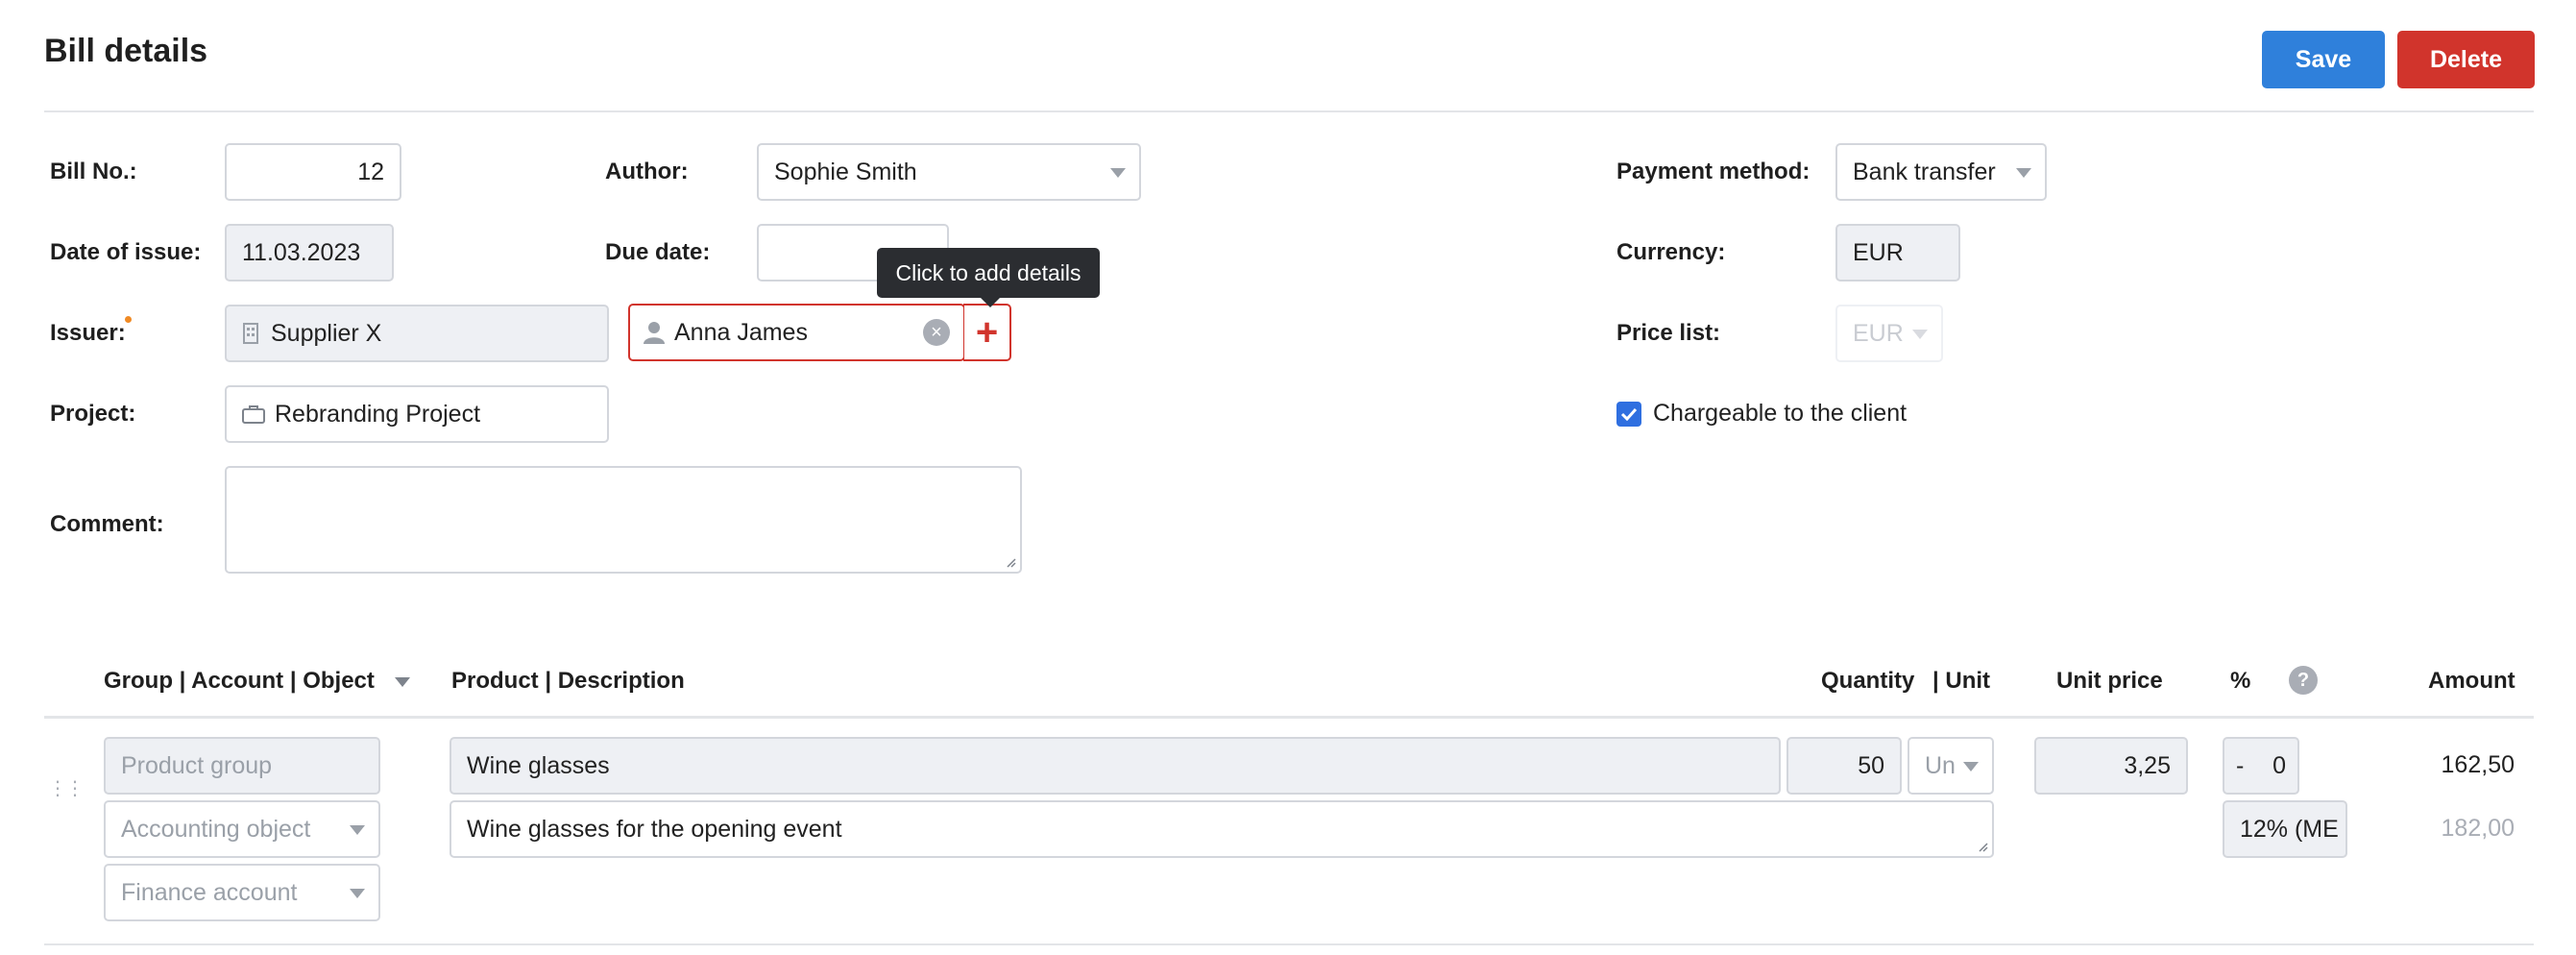 This screenshot has height=955, width=2576. I want to click on column-header-unit-price: Unit price, so click(2109, 681).